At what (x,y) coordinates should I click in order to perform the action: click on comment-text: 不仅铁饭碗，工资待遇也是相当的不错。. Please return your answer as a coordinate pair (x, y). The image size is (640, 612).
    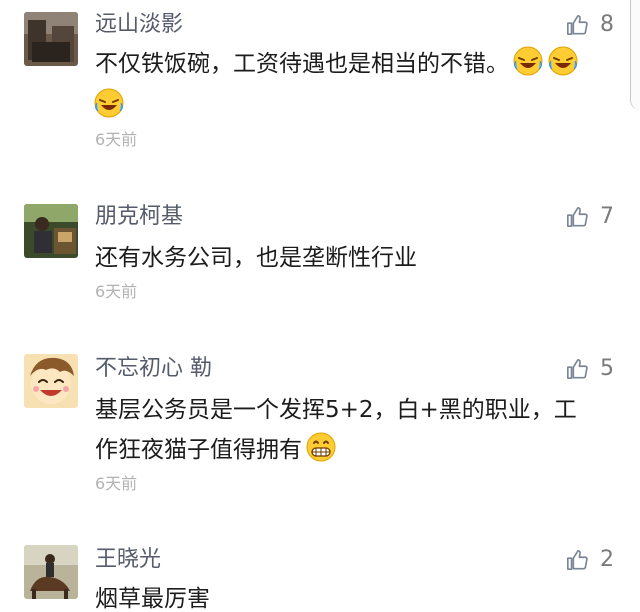
    Looking at the image, I should click on (337, 64).